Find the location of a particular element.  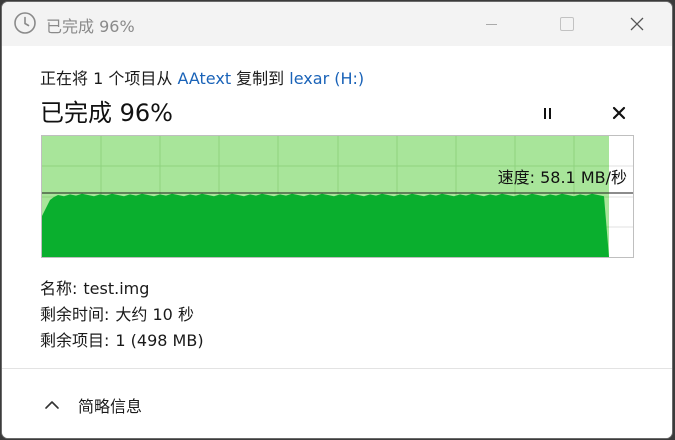

destination-drive-link: lexar (H:) is located at coordinates (326, 78).